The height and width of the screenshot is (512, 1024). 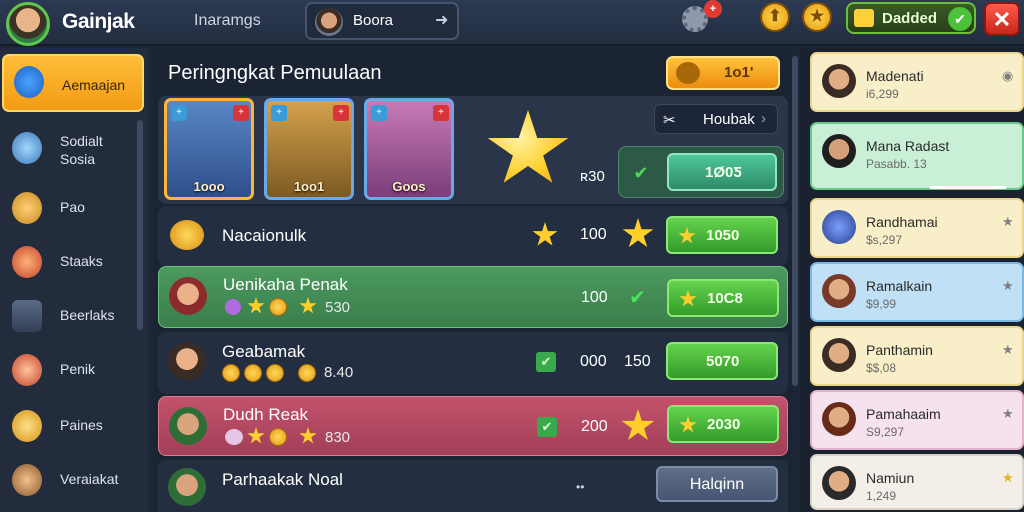 What do you see at coordinates (899, 350) in the screenshot?
I see `friend-name: Panthamin` at bounding box center [899, 350].